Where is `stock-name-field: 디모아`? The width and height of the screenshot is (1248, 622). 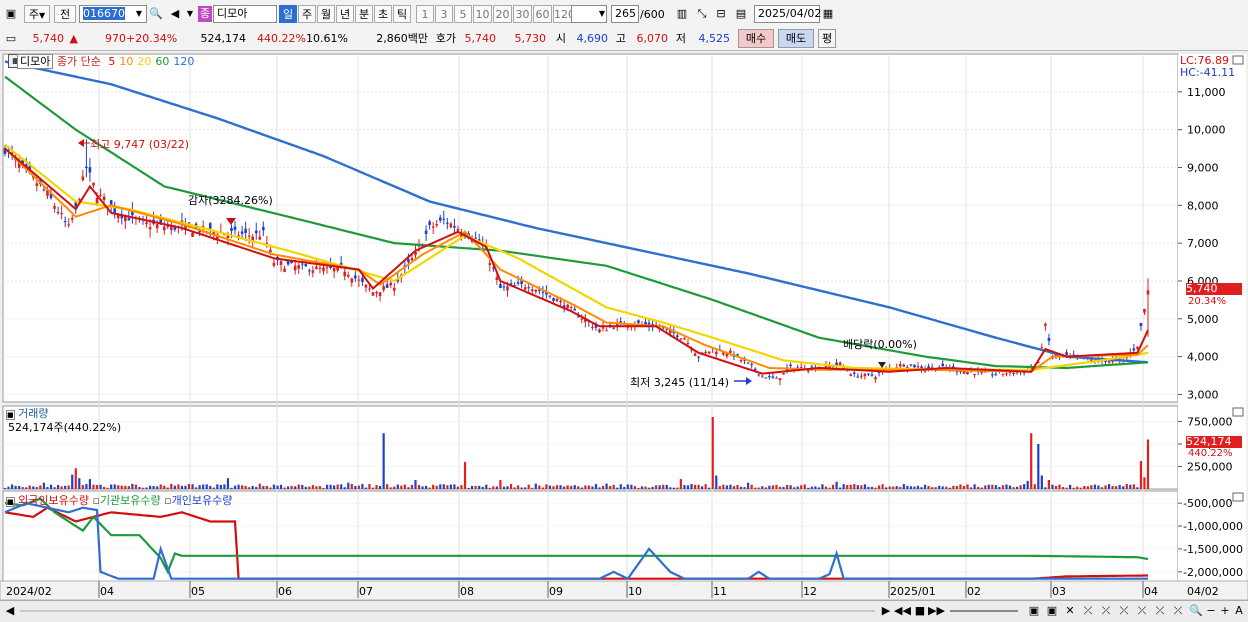 stock-name-field: 디모아 is located at coordinates (245, 14).